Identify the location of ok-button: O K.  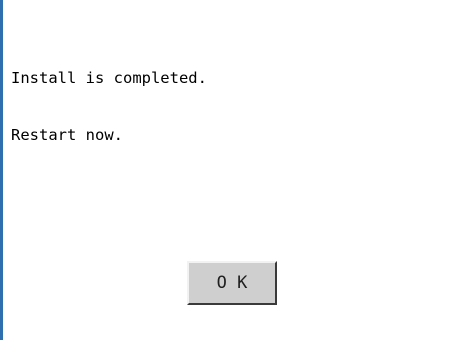
(232, 283).